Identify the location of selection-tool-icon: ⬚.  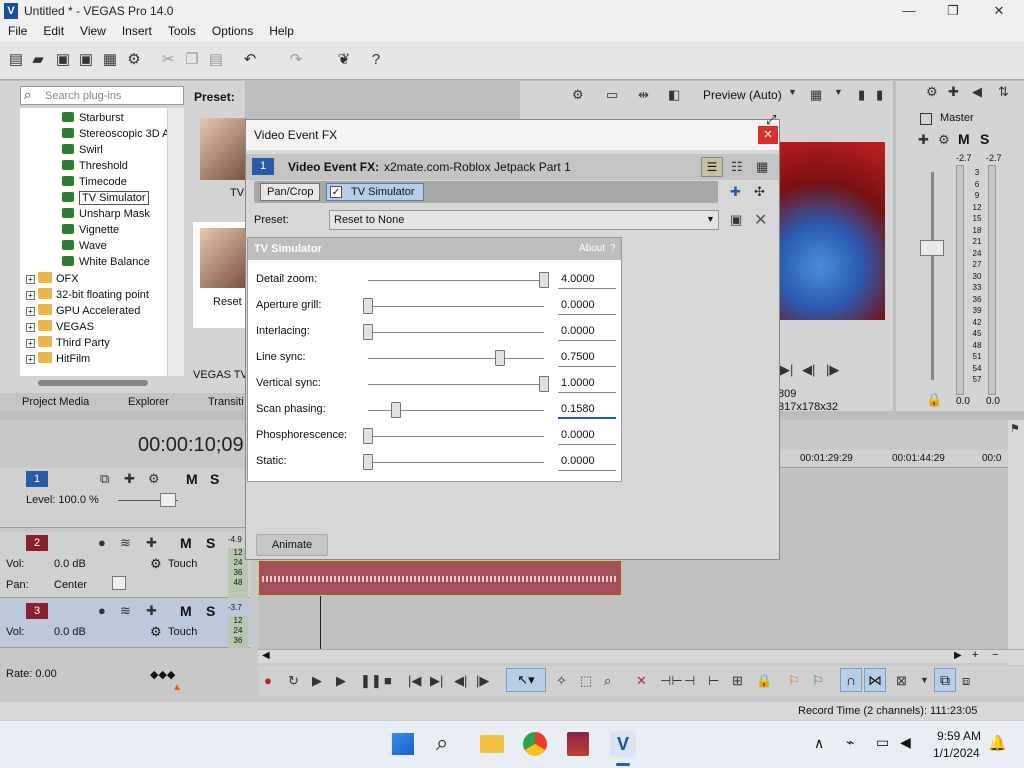
(586, 681).